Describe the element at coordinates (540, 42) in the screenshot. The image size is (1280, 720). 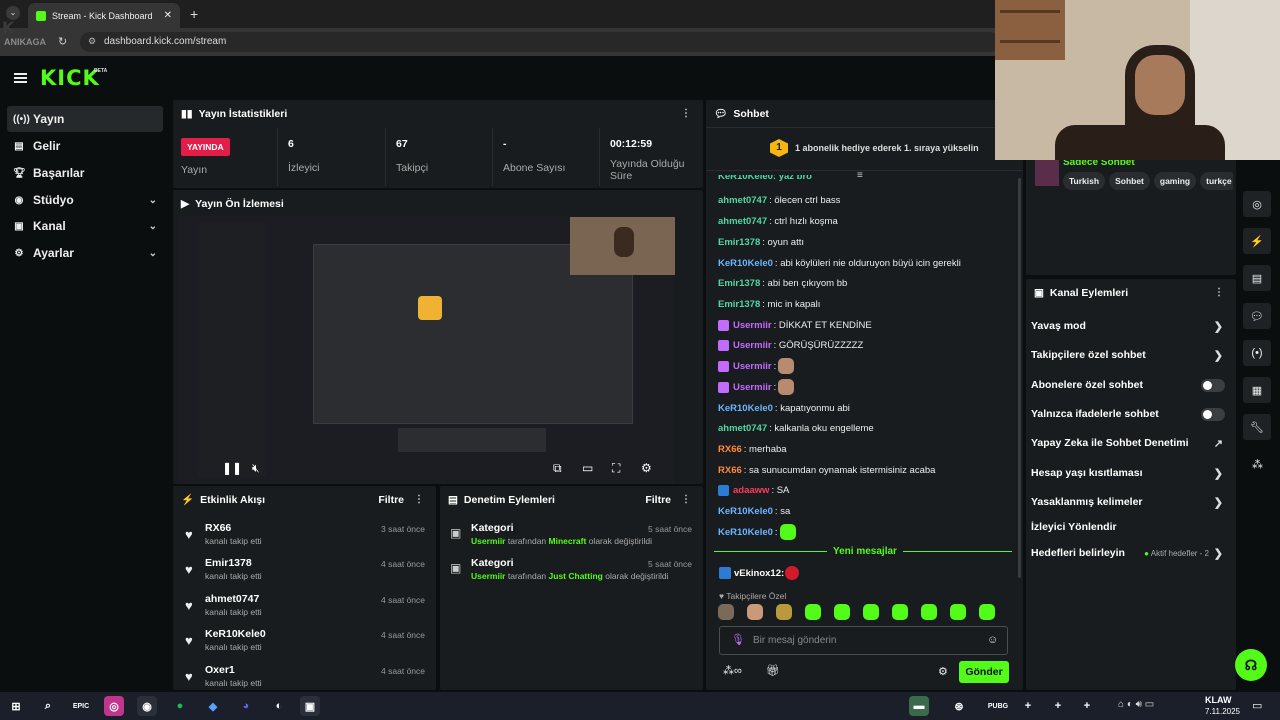
I see `url-field: dashboard.kick.com/stream` at that location.